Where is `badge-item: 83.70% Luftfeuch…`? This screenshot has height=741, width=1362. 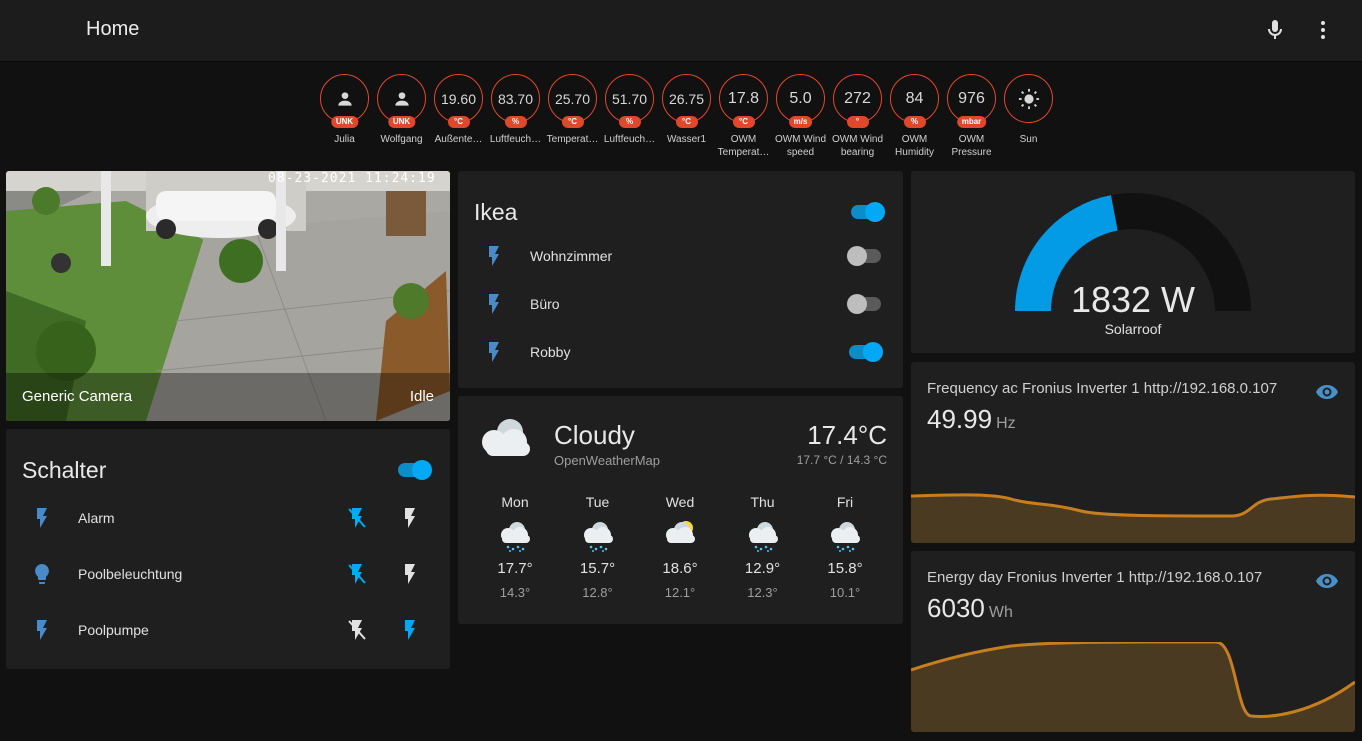 badge-item: 83.70% Luftfeuch… is located at coordinates (515, 110).